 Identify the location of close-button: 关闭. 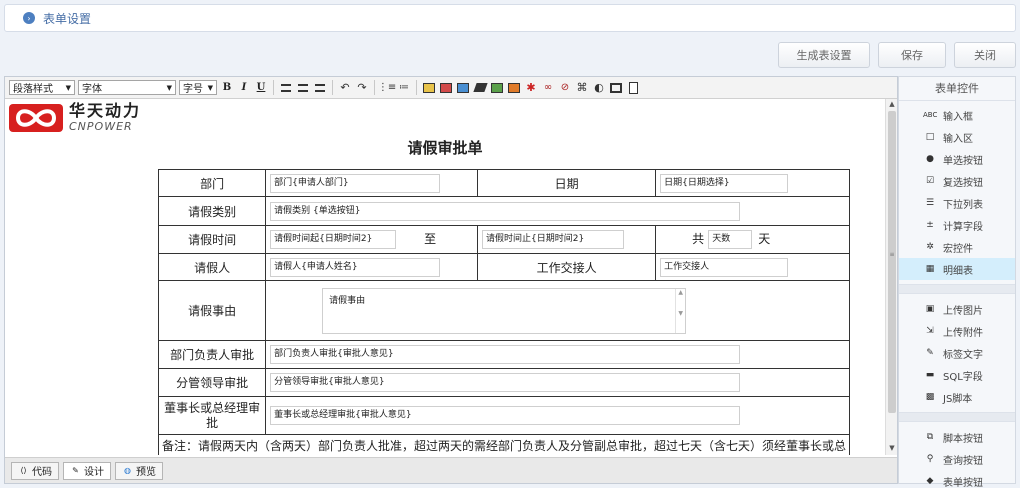
(985, 55).